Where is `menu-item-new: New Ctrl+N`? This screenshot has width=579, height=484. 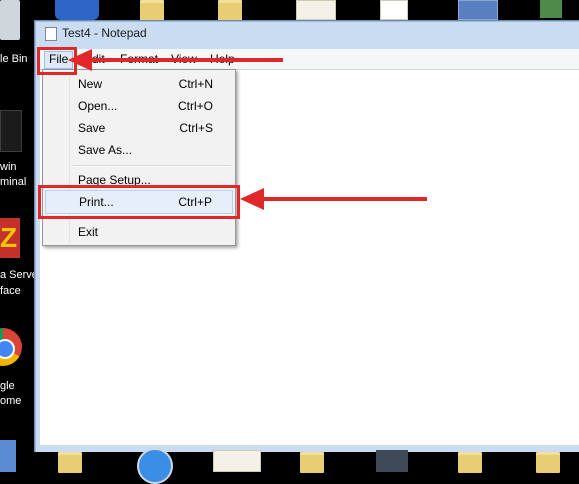 menu-item-new: New Ctrl+N is located at coordinates (139, 84).